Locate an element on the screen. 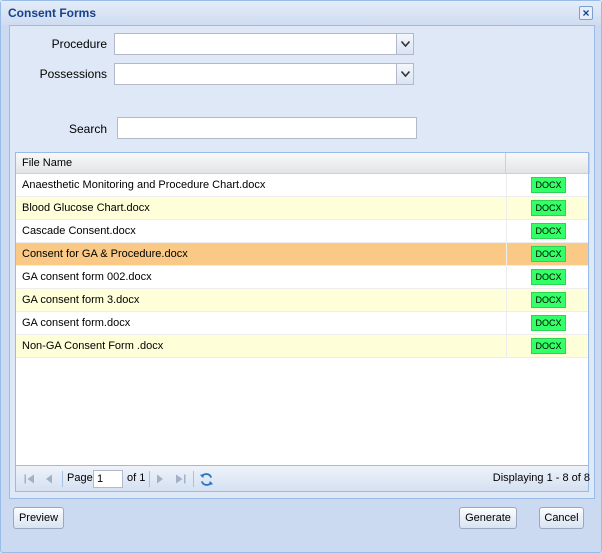  next-page-icon is located at coordinates (160, 479).